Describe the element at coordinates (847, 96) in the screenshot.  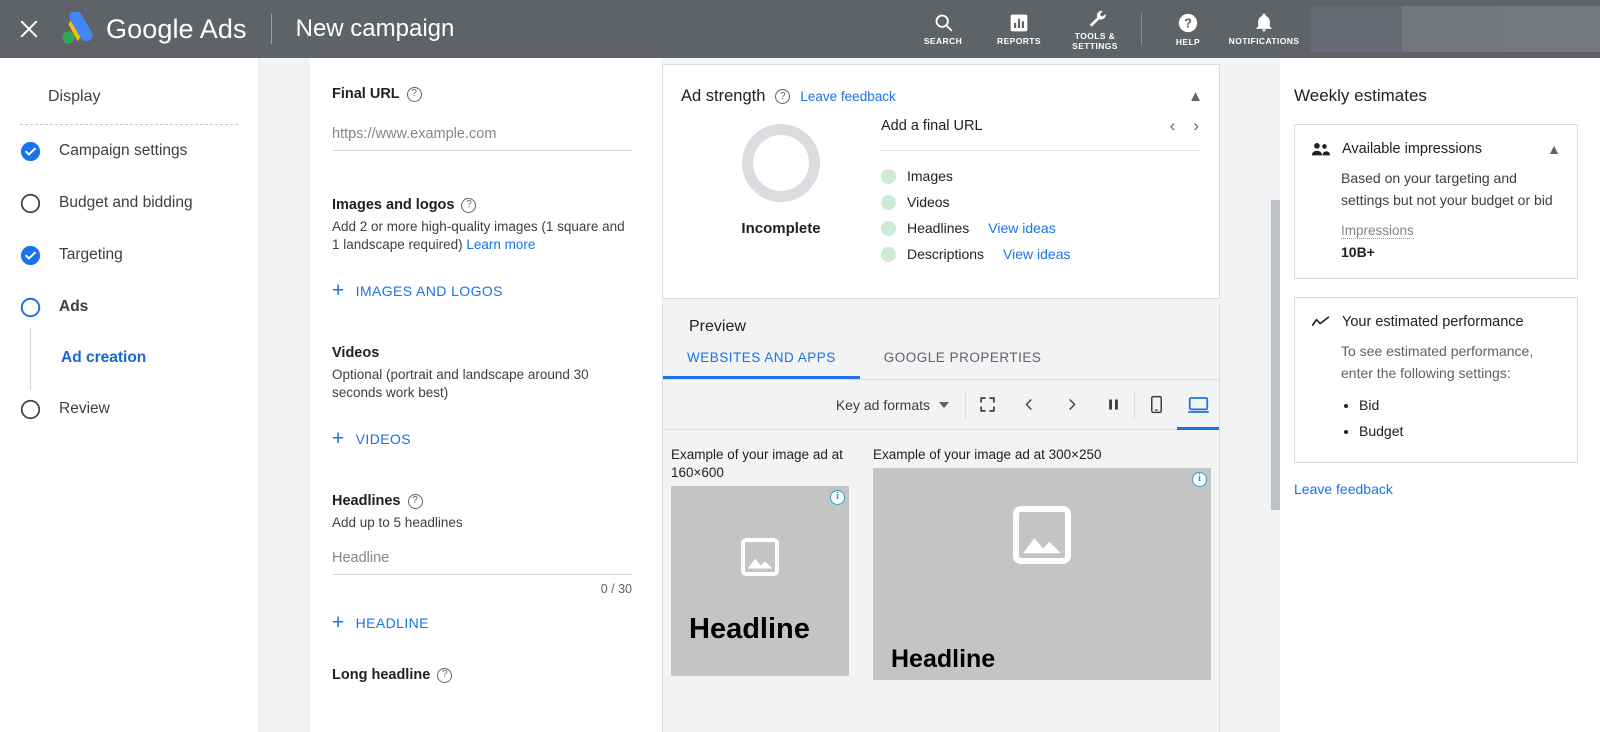
I see `ad-strength-feedback-link: Leave feedback` at that location.